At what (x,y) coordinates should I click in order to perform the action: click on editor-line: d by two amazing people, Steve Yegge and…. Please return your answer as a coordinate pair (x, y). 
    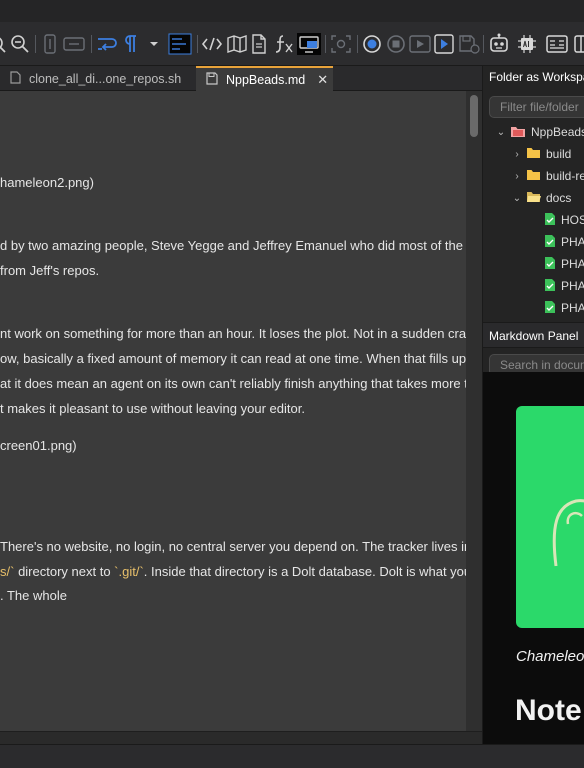
    Looking at the image, I should click on (233, 245).